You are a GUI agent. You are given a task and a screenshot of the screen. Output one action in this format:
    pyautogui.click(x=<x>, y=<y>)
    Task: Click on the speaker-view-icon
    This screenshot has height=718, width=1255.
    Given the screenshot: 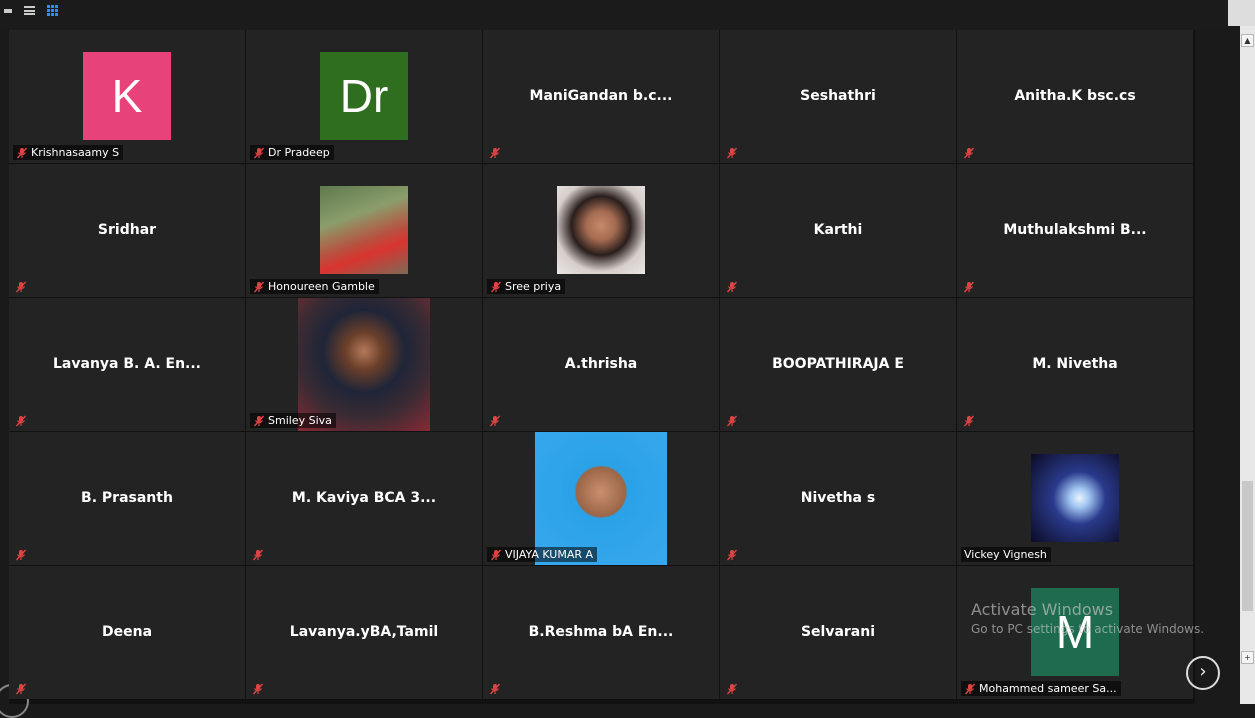 What is the action you would take?
    pyautogui.click(x=29, y=10)
    